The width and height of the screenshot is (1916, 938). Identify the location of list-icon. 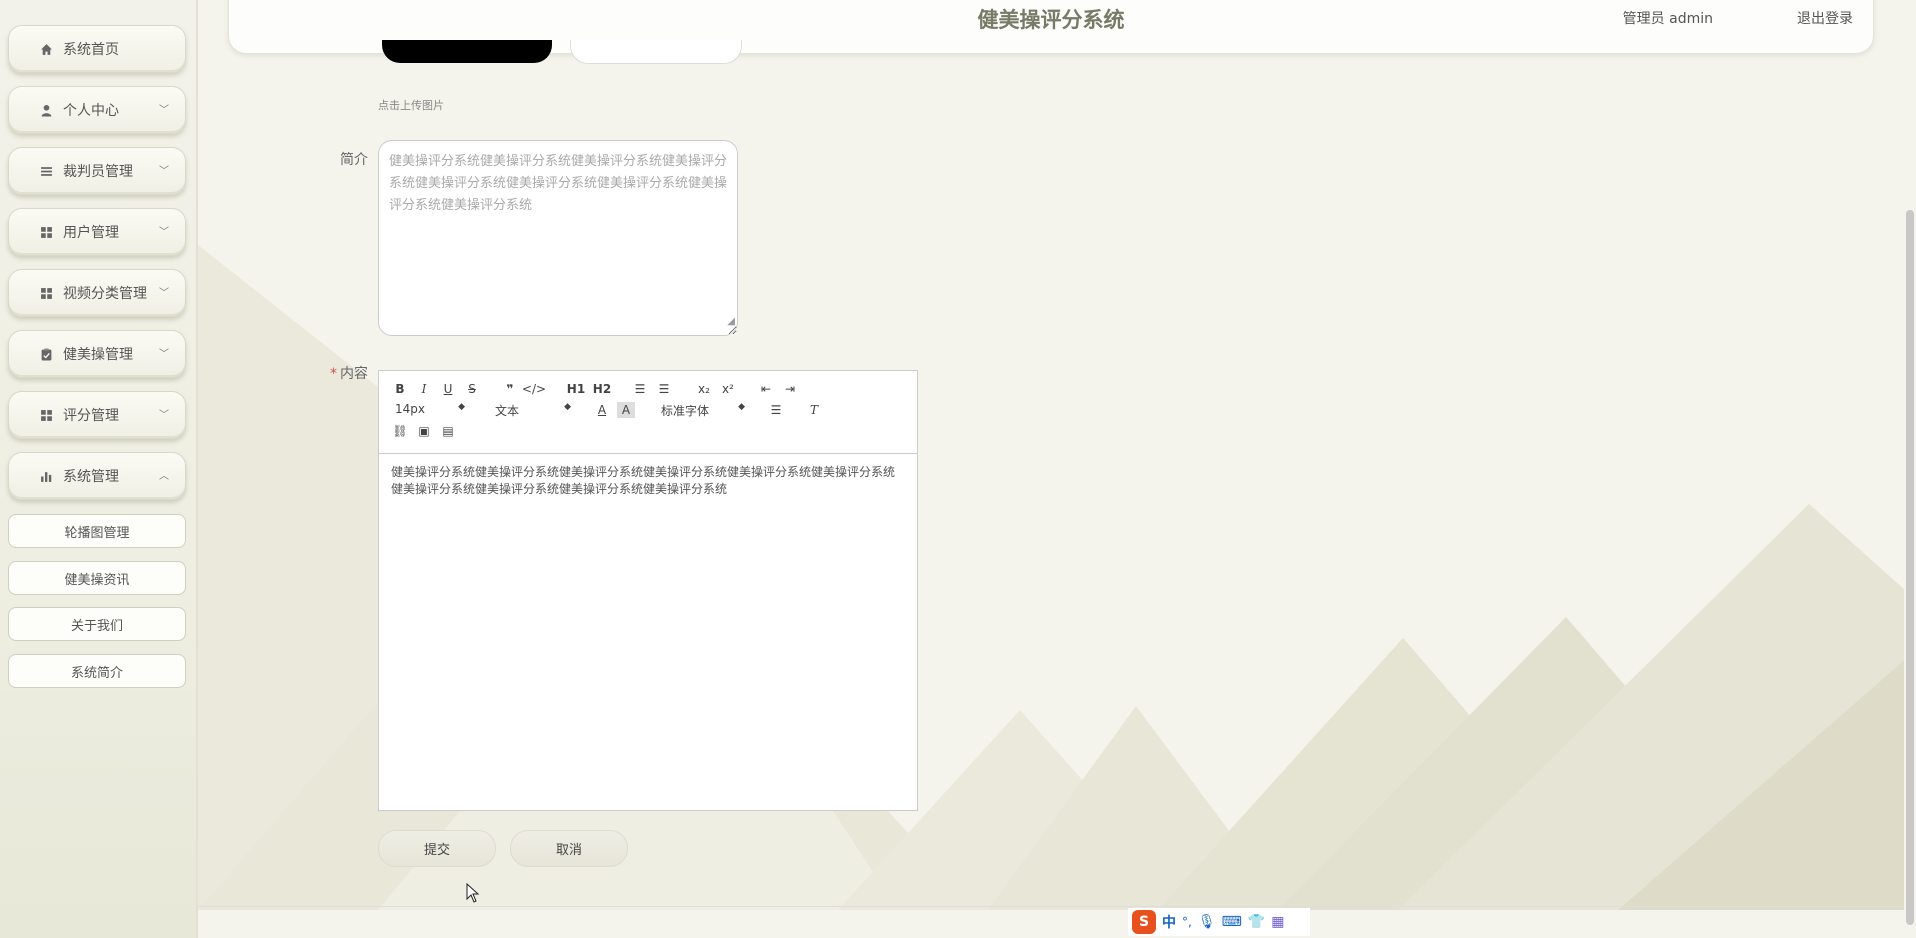
(46, 171).